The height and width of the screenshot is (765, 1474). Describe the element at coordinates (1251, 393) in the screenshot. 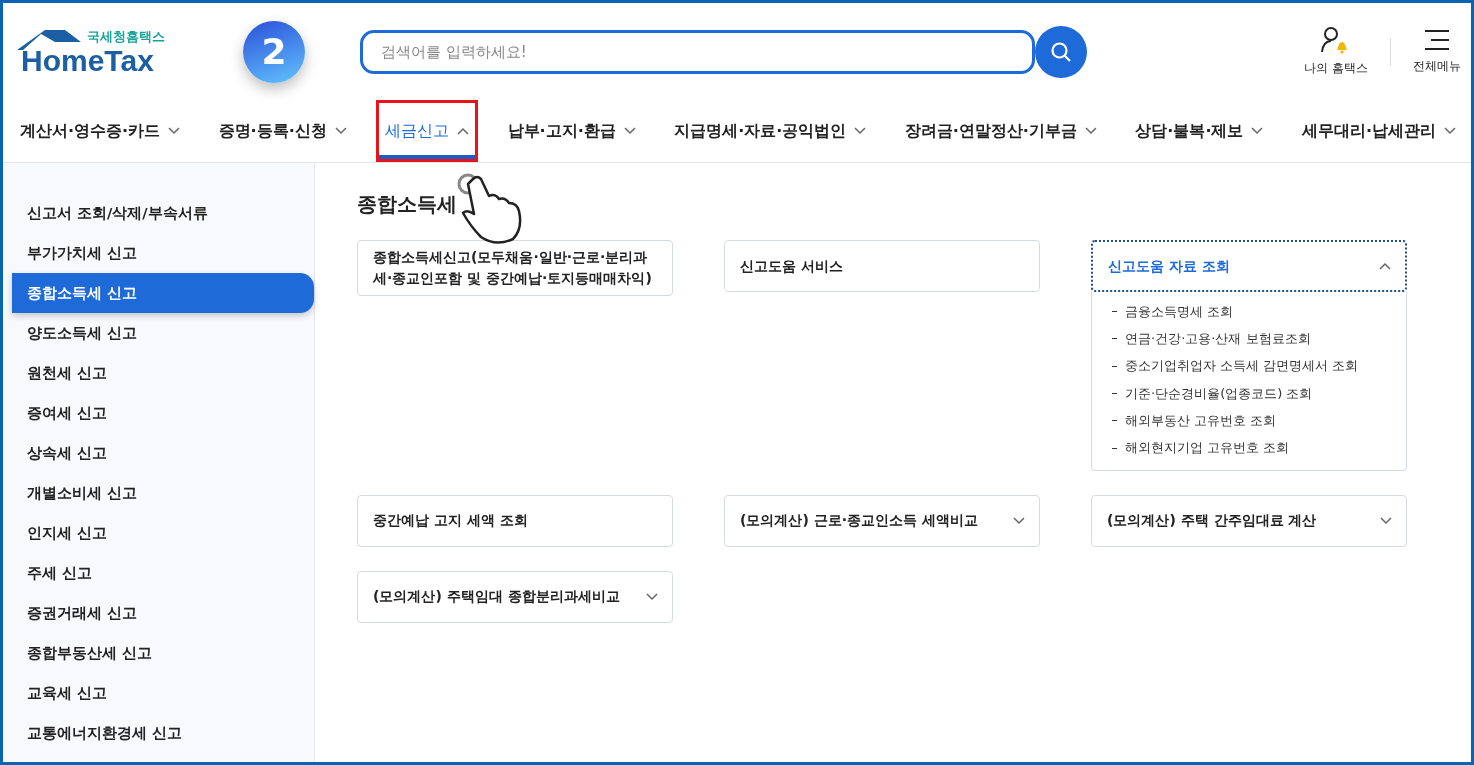

I see `submenu-link: 기준·단순경비율(업종코드) 조회` at that location.